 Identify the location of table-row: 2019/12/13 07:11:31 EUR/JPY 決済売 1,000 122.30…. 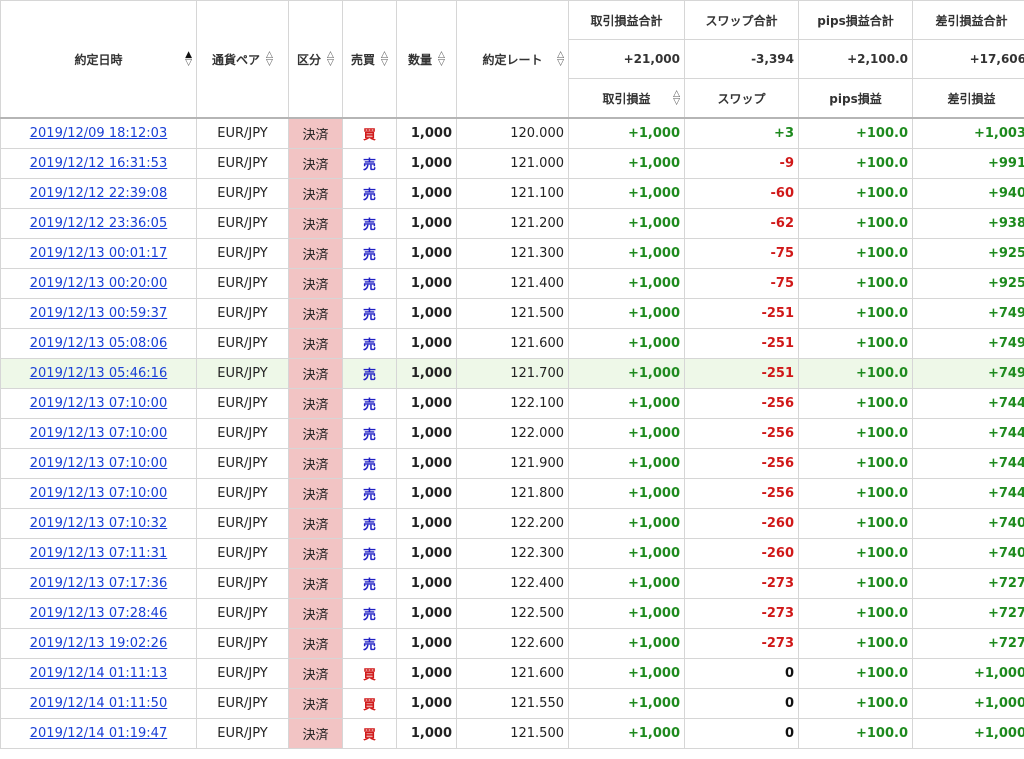
(512, 553).